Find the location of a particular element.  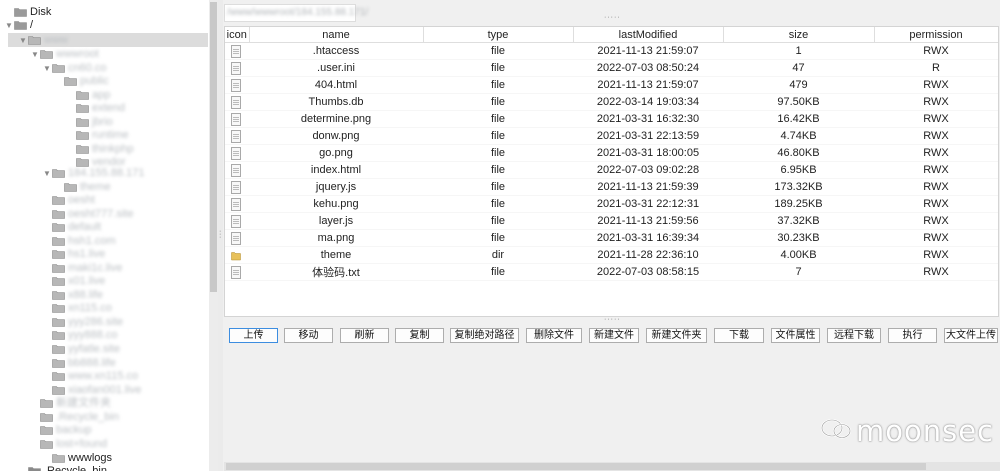

table-row: 体验码.txt file 2022-07-03 08:58:15 7 RWX is located at coordinates (611, 272).